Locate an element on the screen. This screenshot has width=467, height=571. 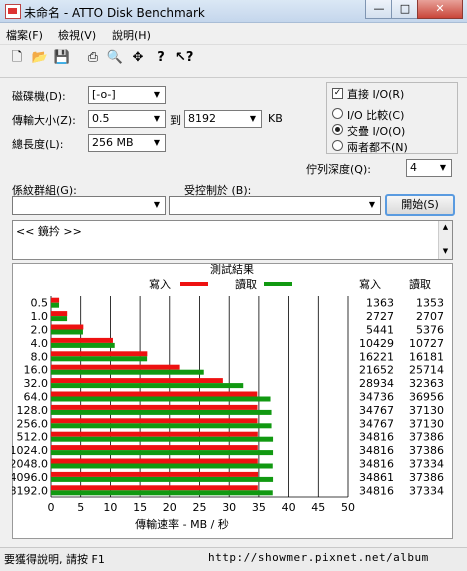
controlled-group-select: ▼ is located at coordinates (89, 205).